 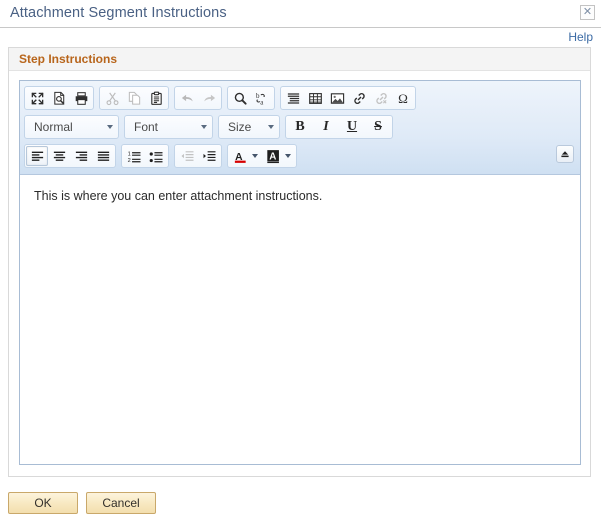 What do you see at coordinates (359, 98) in the screenshot?
I see `link-icon` at bounding box center [359, 98].